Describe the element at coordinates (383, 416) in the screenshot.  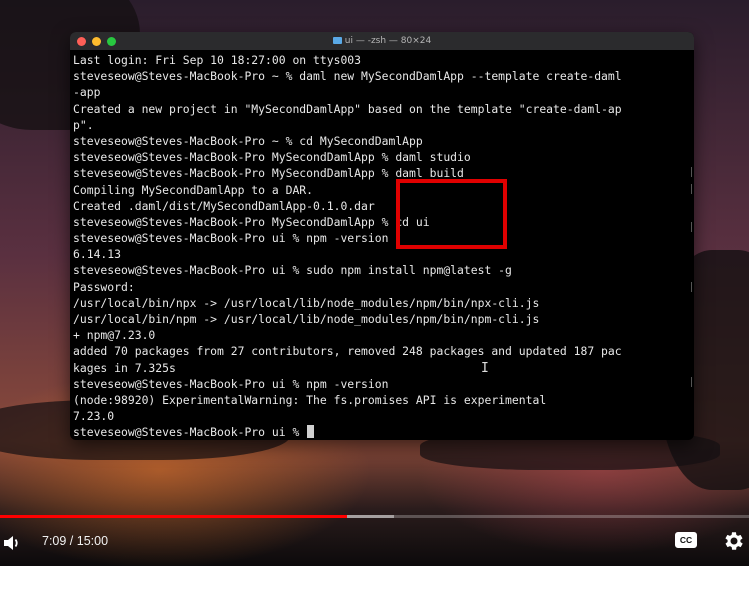
I see `terminal-line: 7.23.0` at that location.